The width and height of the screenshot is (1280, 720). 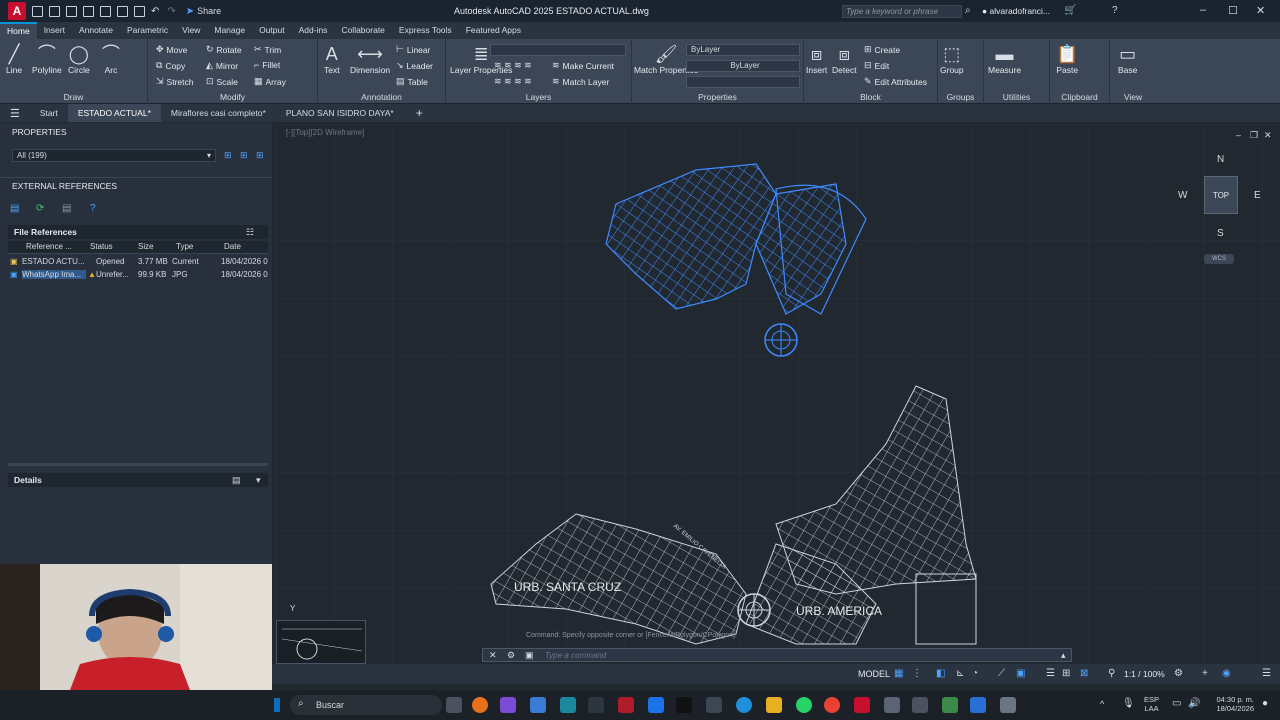 I want to click on tab-express-tools: Express Tools, so click(x=425, y=30).